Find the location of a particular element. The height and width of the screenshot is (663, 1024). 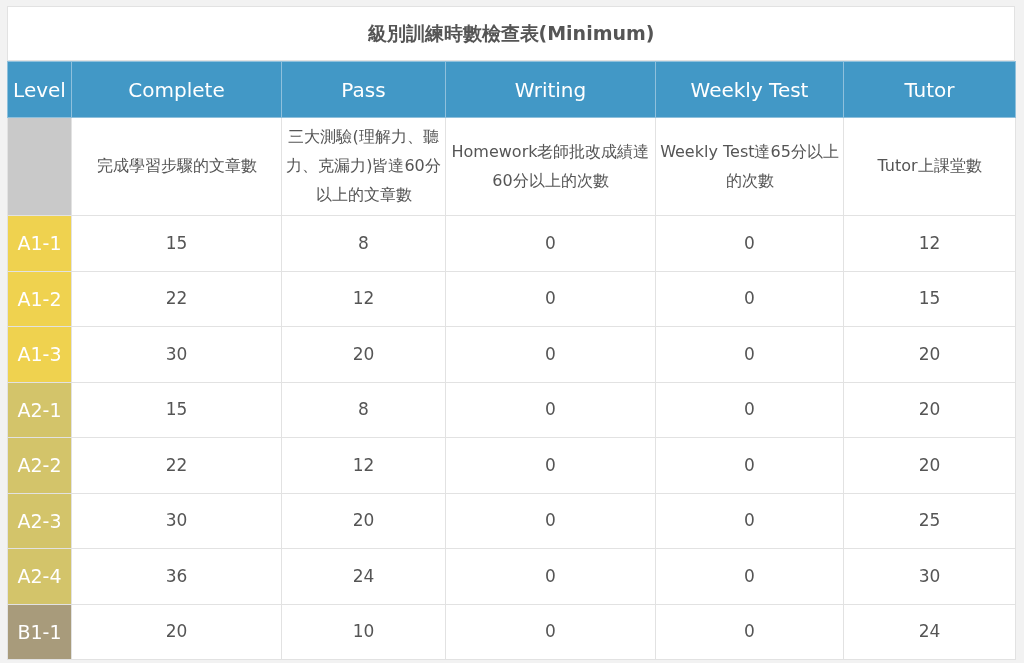

table-cell: 25 is located at coordinates (929, 521).